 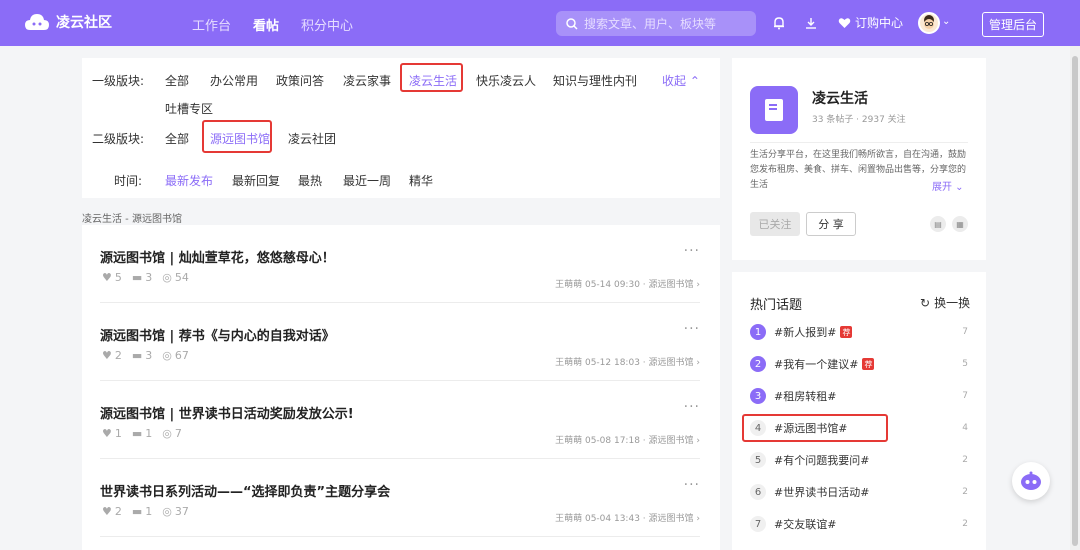 What do you see at coordinates (805, 396) in the screenshot?
I see `topic-name: #租房转租#` at bounding box center [805, 396].